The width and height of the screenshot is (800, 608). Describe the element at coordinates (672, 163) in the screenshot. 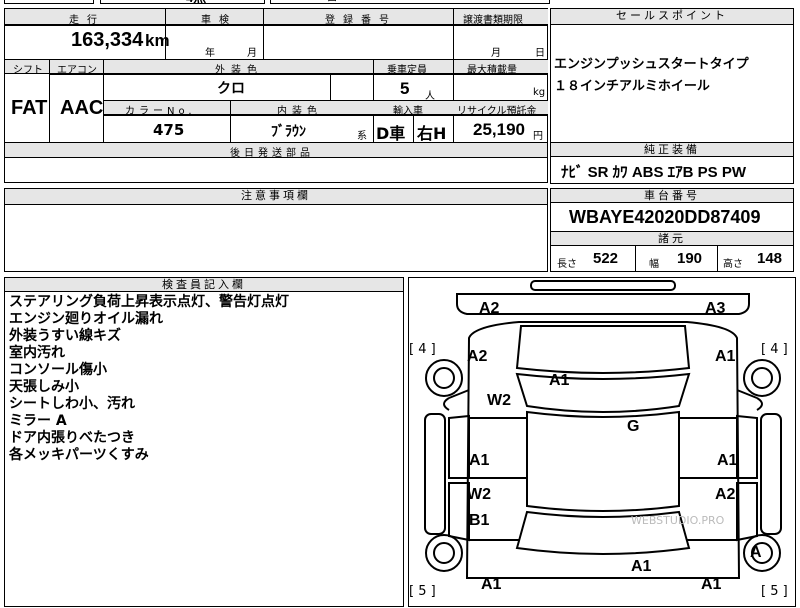

I see `equipment-box: 純正装備 ﾅﾋﾞ SR ｶﾜ ABS ｴｱB PS PW` at that location.